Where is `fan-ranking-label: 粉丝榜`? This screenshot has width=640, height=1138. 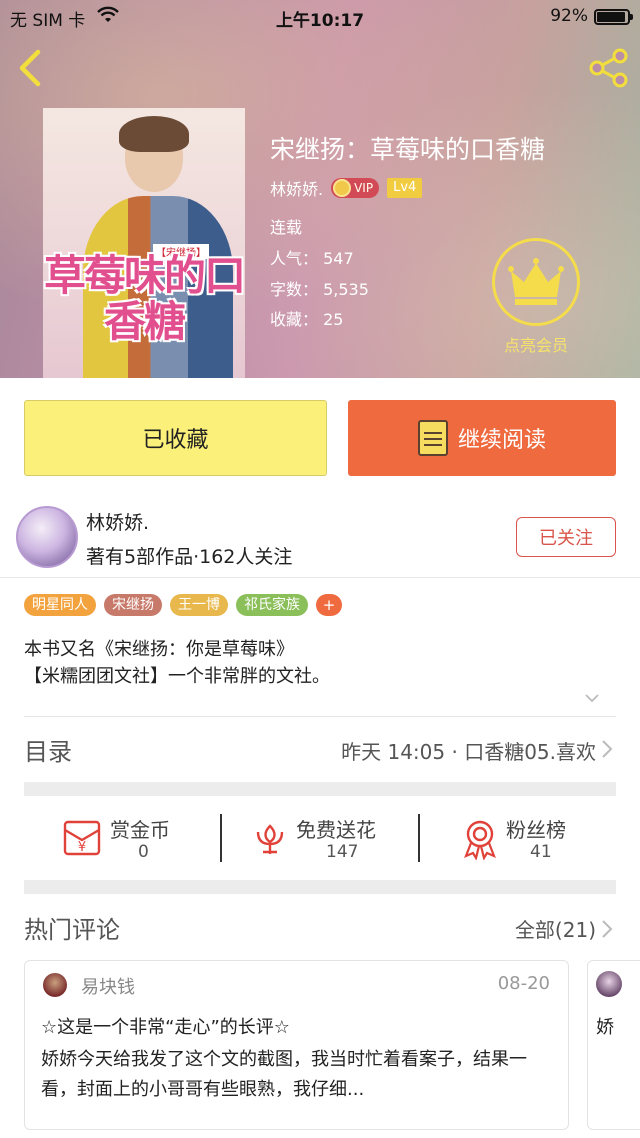 fan-ranking-label: 粉丝榜 is located at coordinates (536, 830).